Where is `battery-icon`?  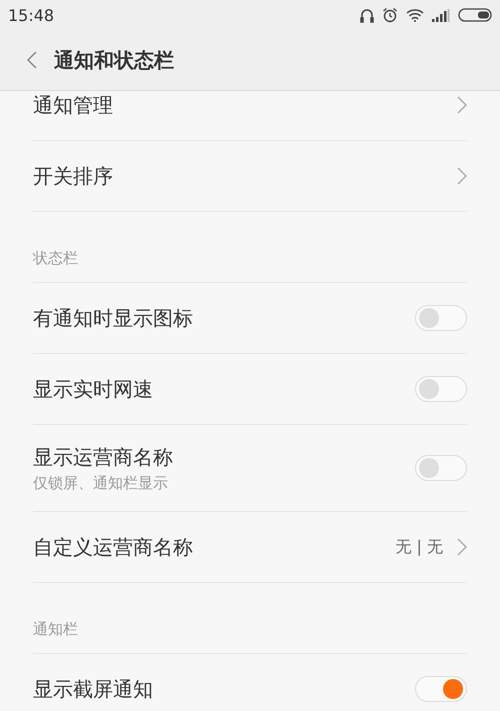 battery-icon is located at coordinates (475, 15).